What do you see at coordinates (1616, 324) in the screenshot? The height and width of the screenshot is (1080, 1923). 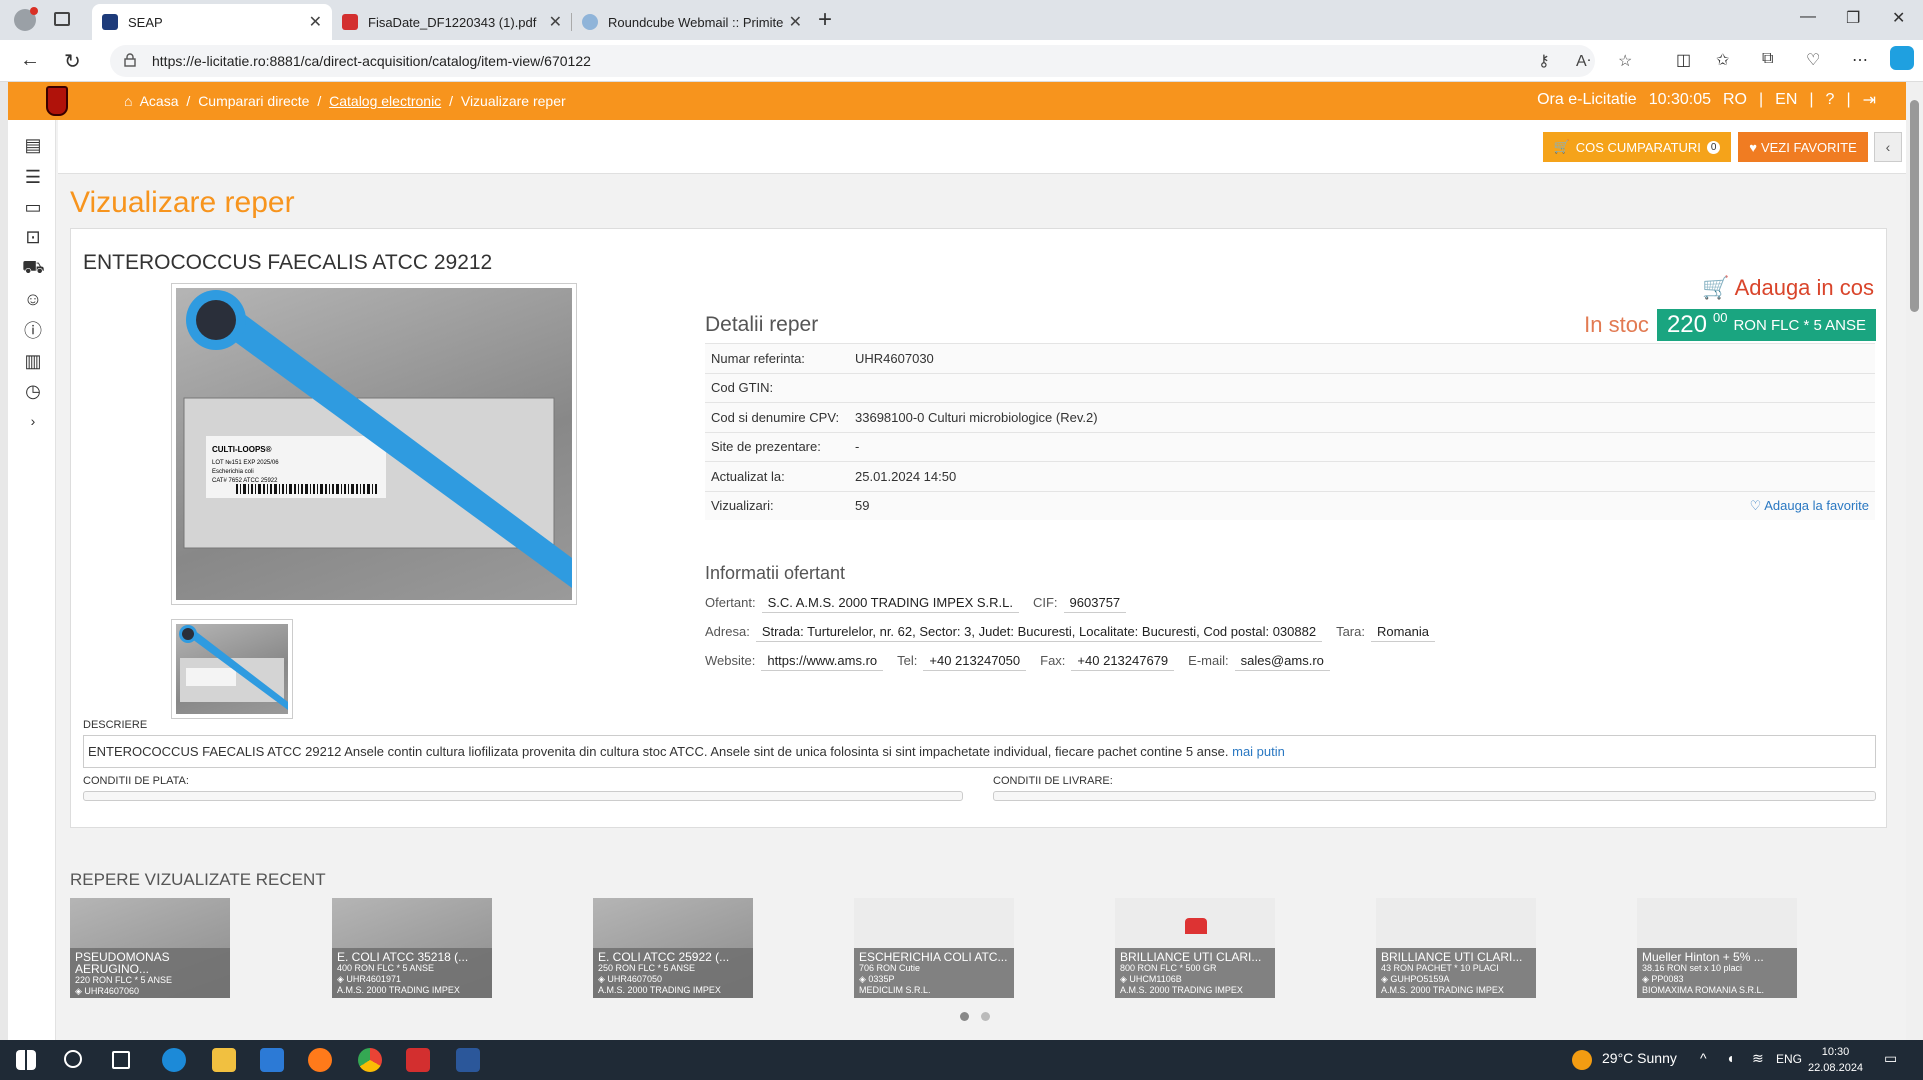 I see `stock-label: In stoc` at bounding box center [1616, 324].